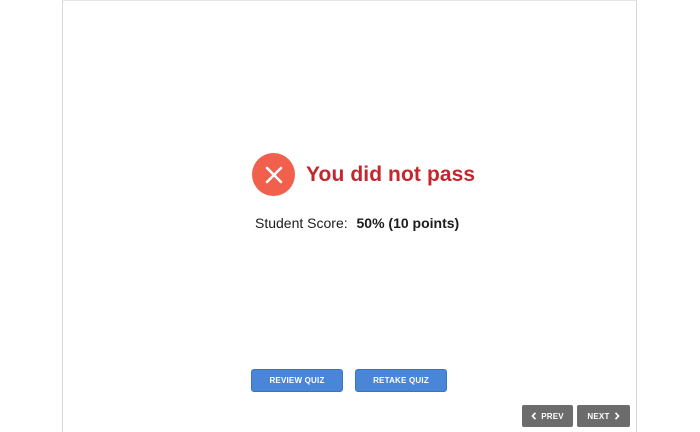  Describe the element at coordinates (273, 174) in the screenshot. I see `close-icon` at that location.